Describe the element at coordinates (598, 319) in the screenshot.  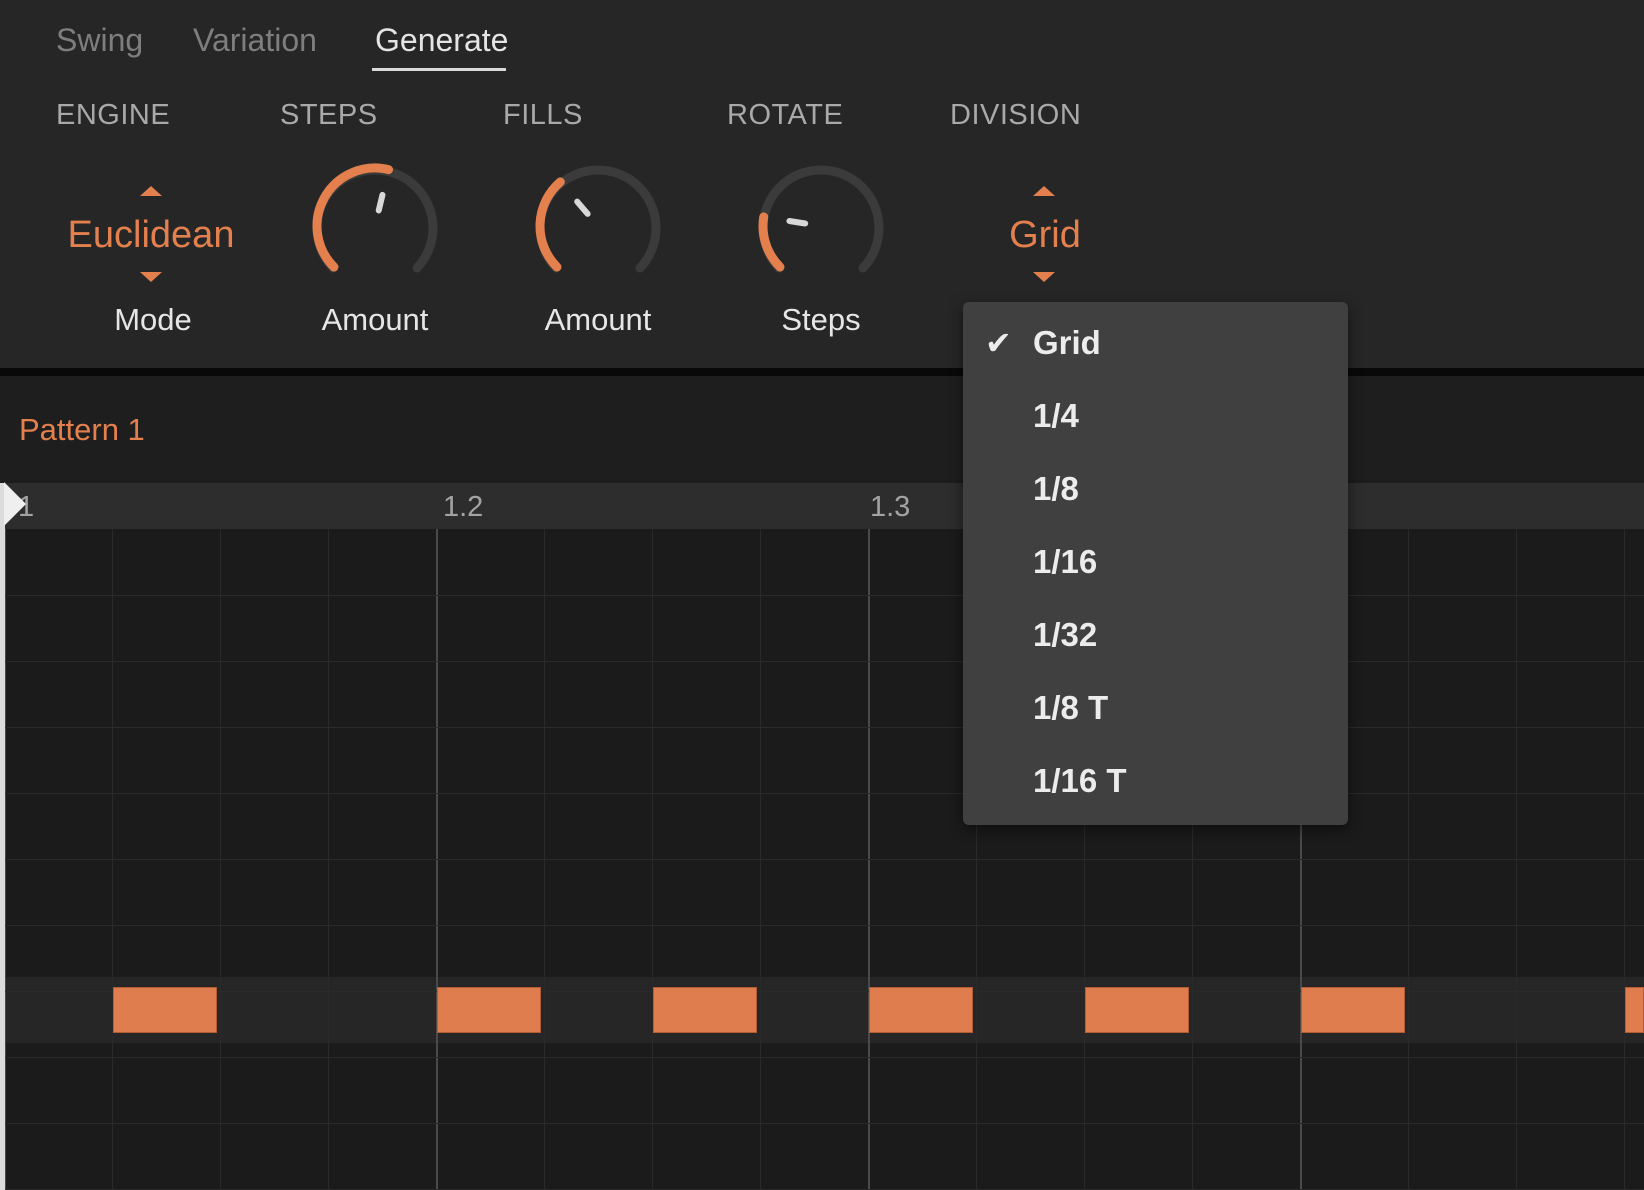
I see `fills-caption: Amount` at that location.